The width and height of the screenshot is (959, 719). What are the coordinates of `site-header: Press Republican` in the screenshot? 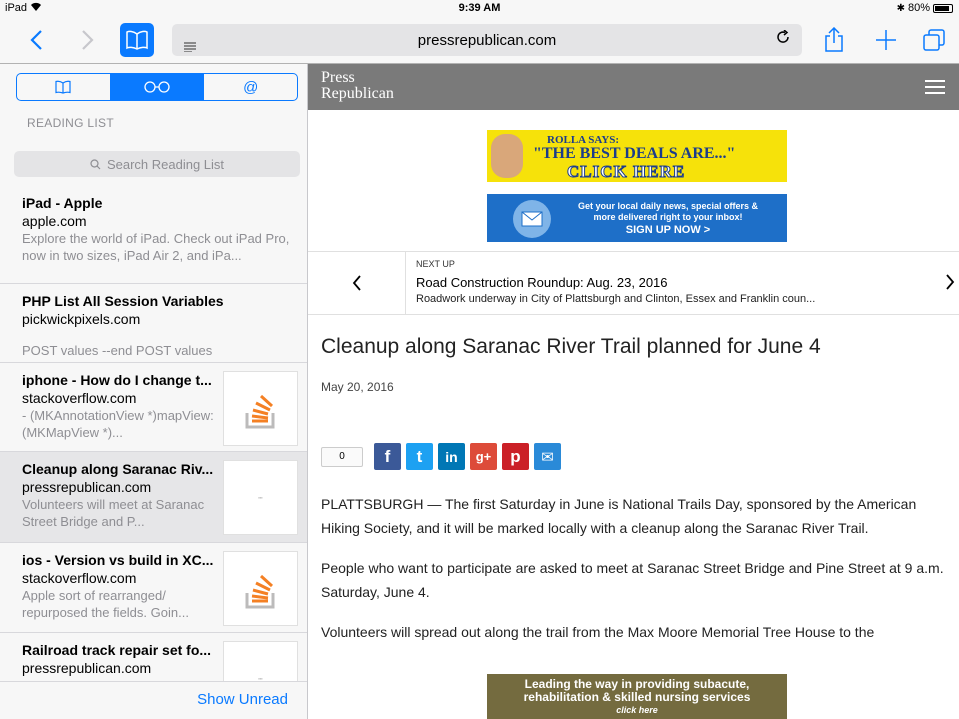 It's located at (633, 87).